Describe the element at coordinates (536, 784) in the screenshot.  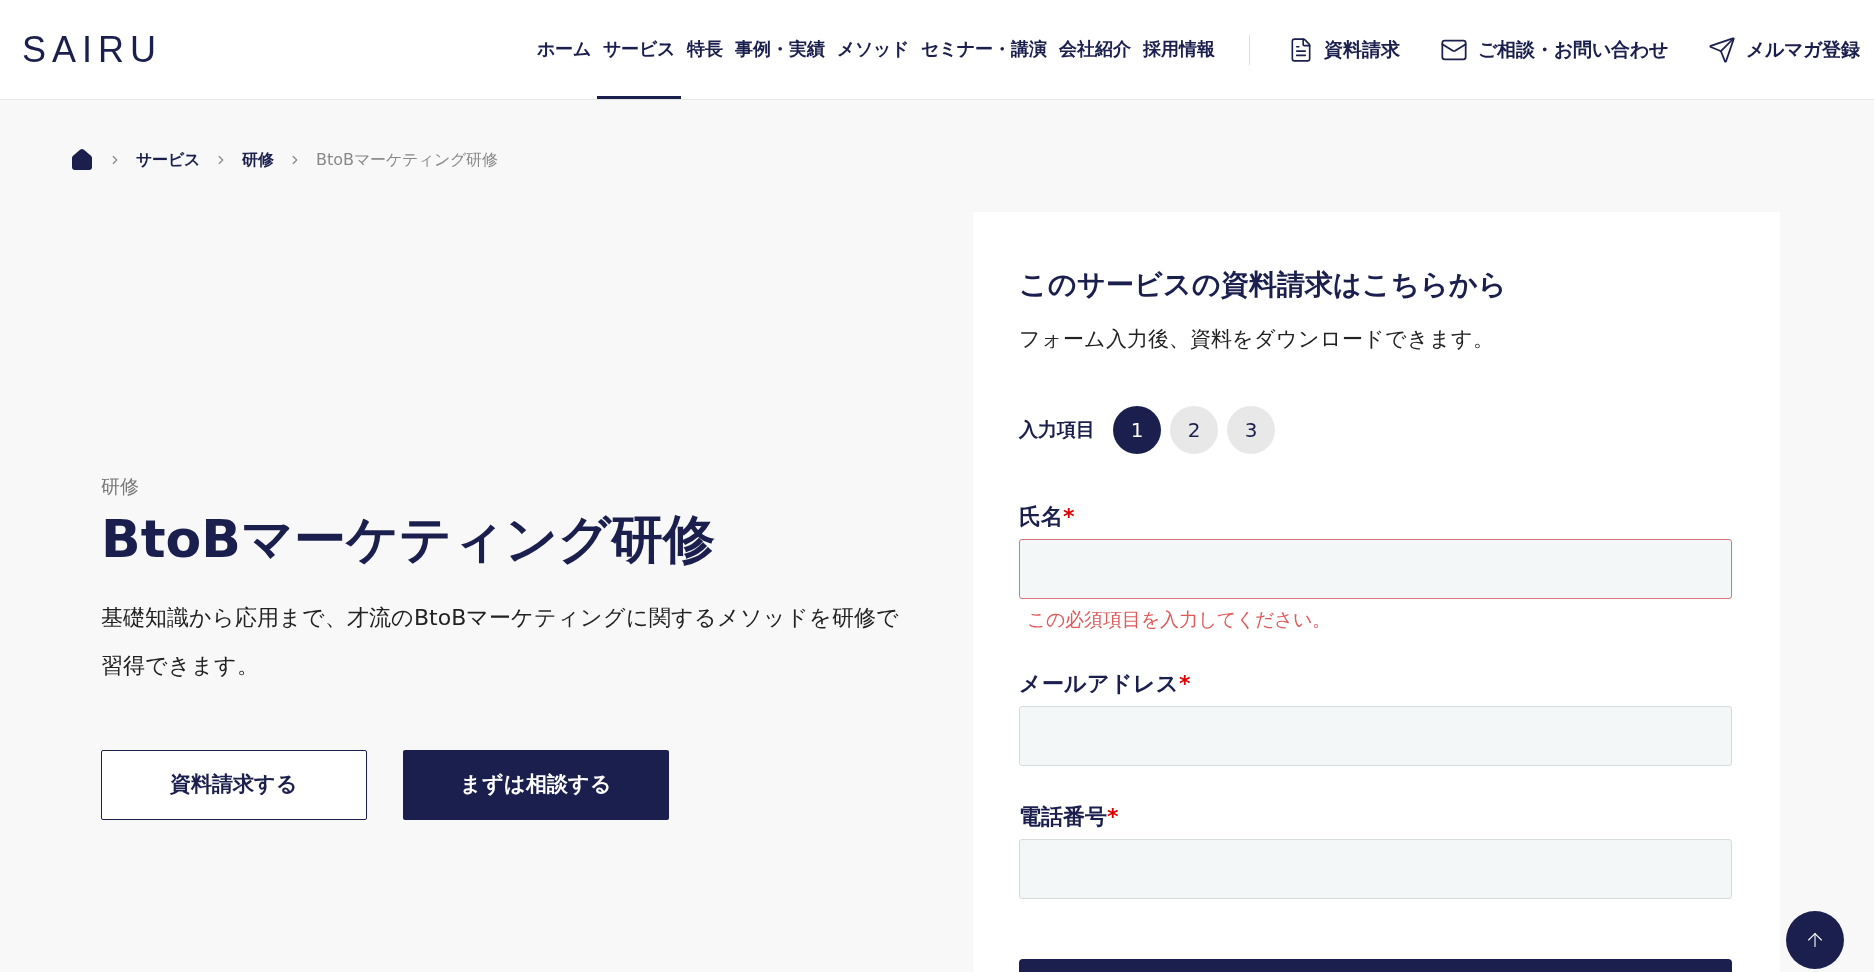
I see `cta-button: まずは相談する` at that location.